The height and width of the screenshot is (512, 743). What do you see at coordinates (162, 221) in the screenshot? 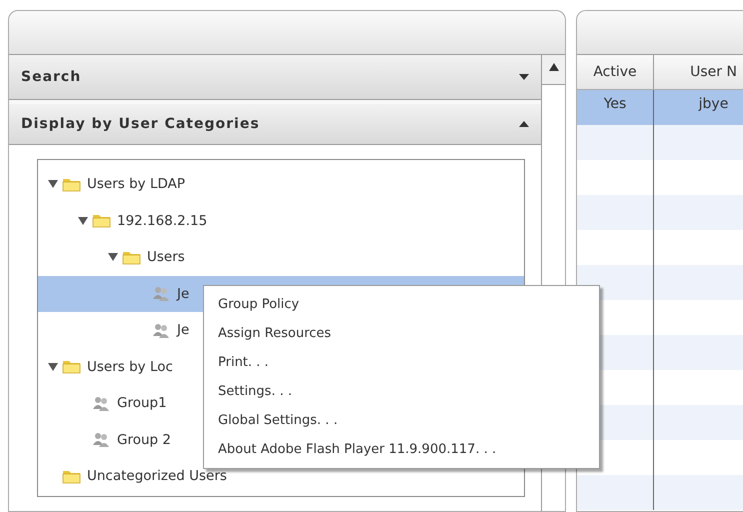
I see `tree-item-label: 192.168.2.15` at bounding box center [162, 221].